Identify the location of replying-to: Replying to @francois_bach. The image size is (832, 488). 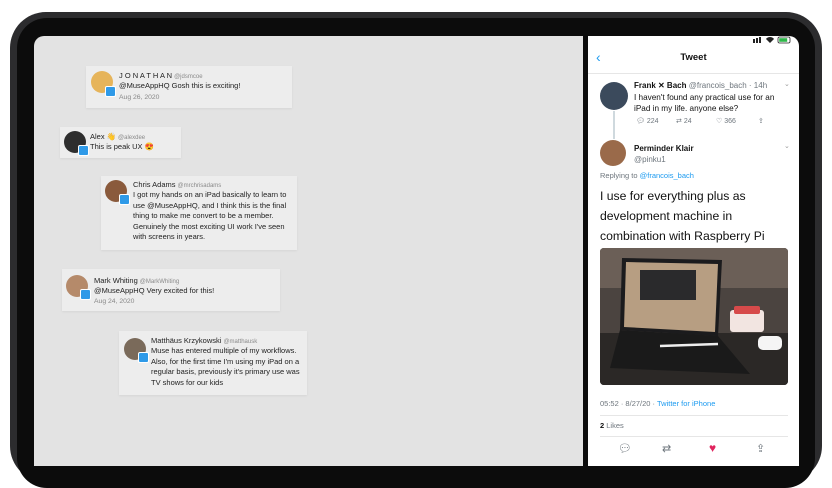
(647, 175).